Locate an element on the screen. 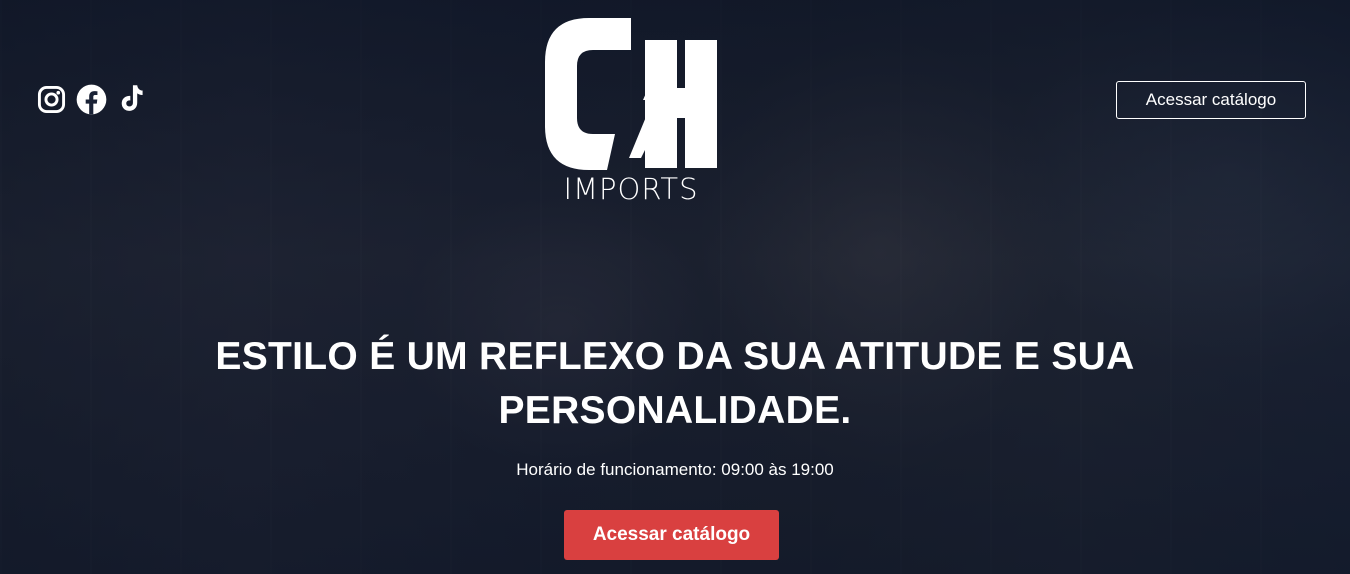 Image resolution: width=1350 pixels, height=574 pixels. tiktok-icon is located at coordinates (131, 99).